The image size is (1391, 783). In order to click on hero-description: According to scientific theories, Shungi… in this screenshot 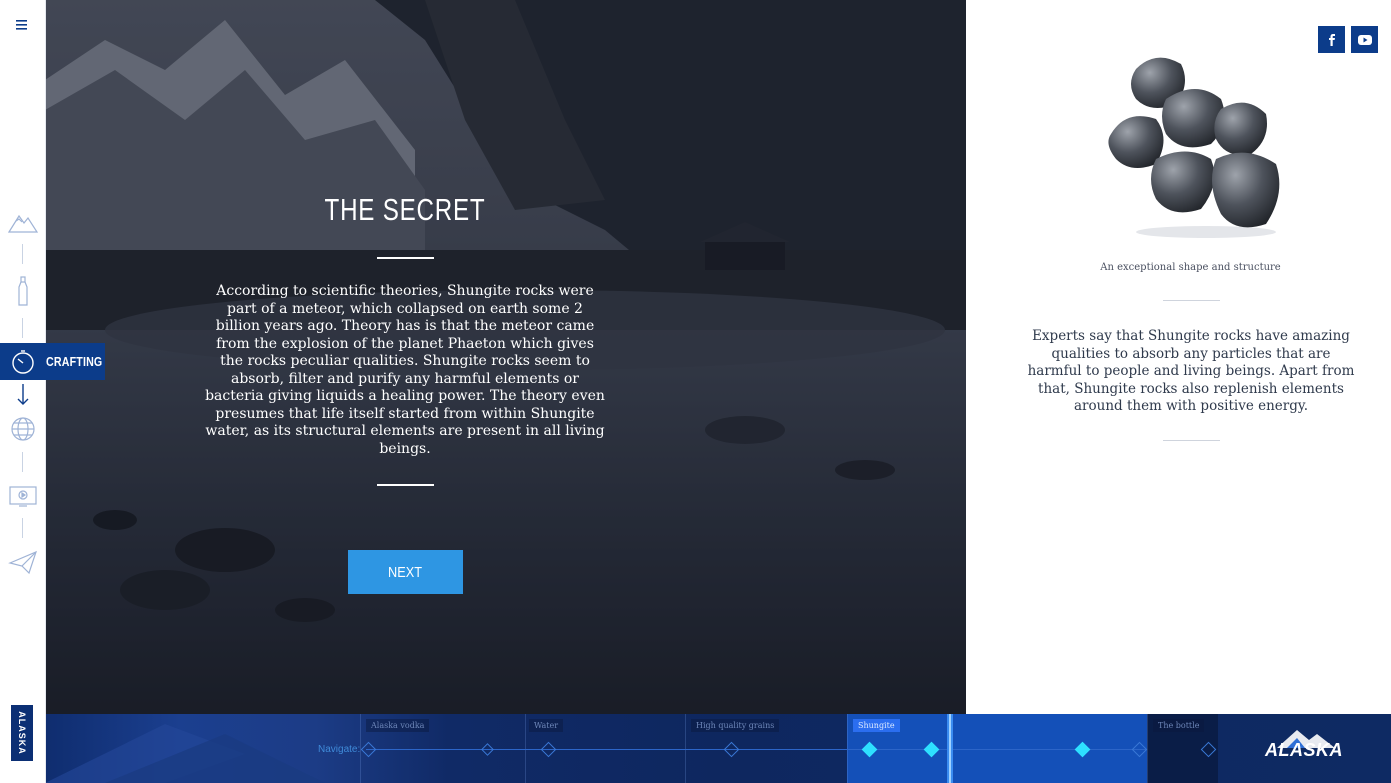, I will do `click(405, 370)`.